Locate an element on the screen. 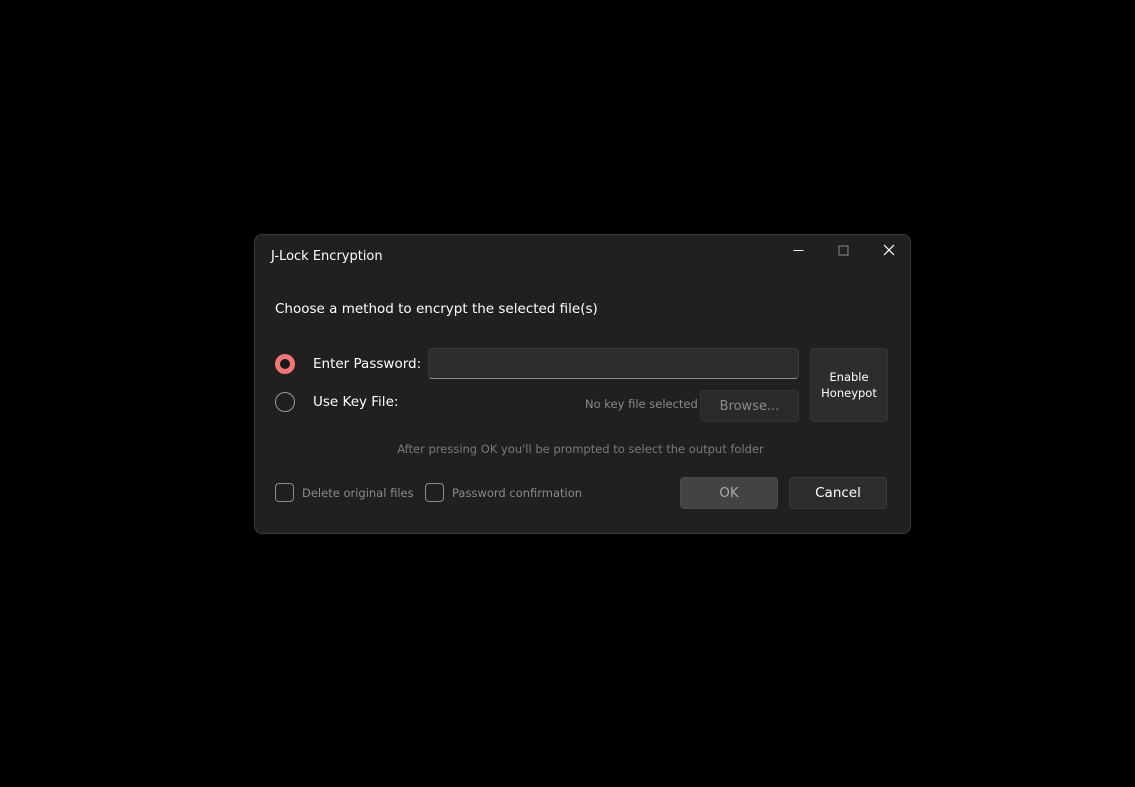 The width and height of the screenshot is (1135, 787). password-input is located at coordinates (613, 363).